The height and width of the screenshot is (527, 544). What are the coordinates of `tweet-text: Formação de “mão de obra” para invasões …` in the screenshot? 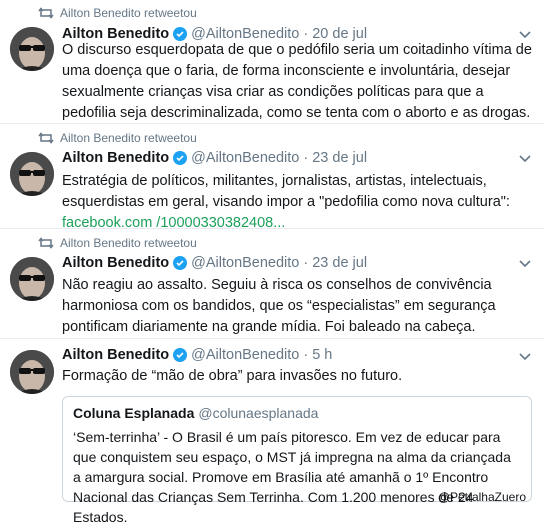 It's located at (232, 376).